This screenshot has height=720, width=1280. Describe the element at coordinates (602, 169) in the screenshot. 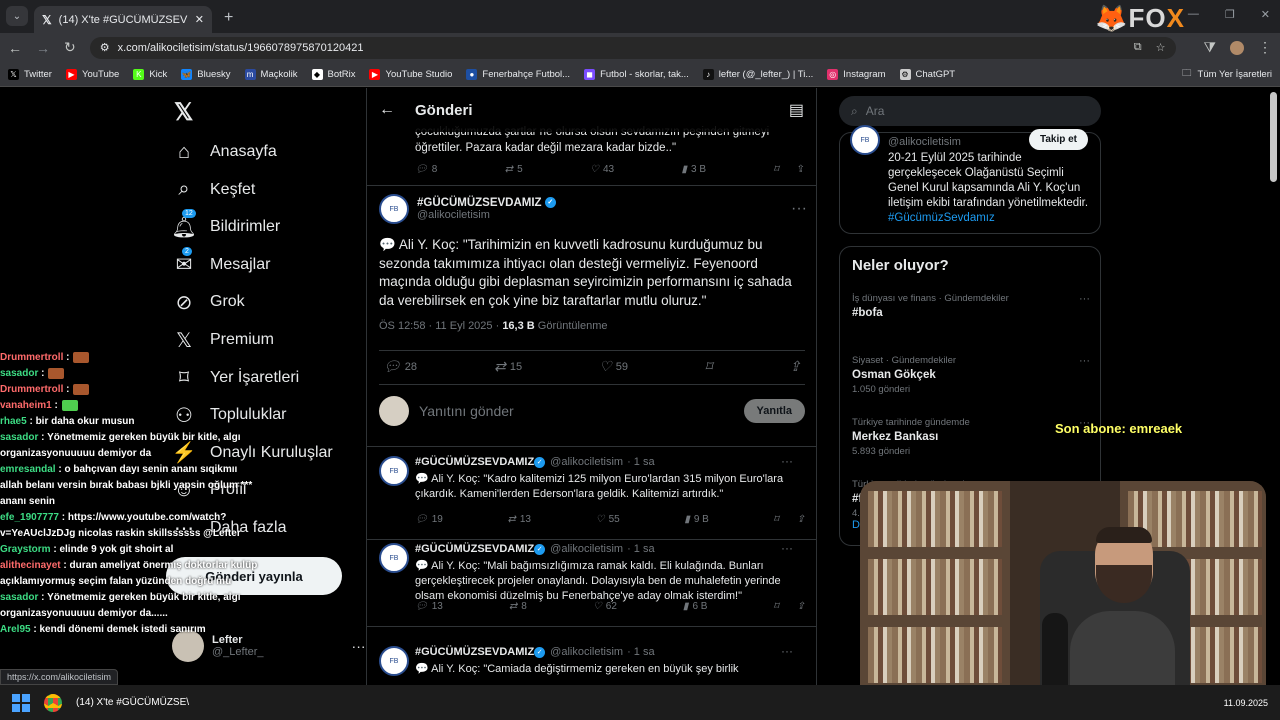

I see `like-action: ♡ 43` at that location.